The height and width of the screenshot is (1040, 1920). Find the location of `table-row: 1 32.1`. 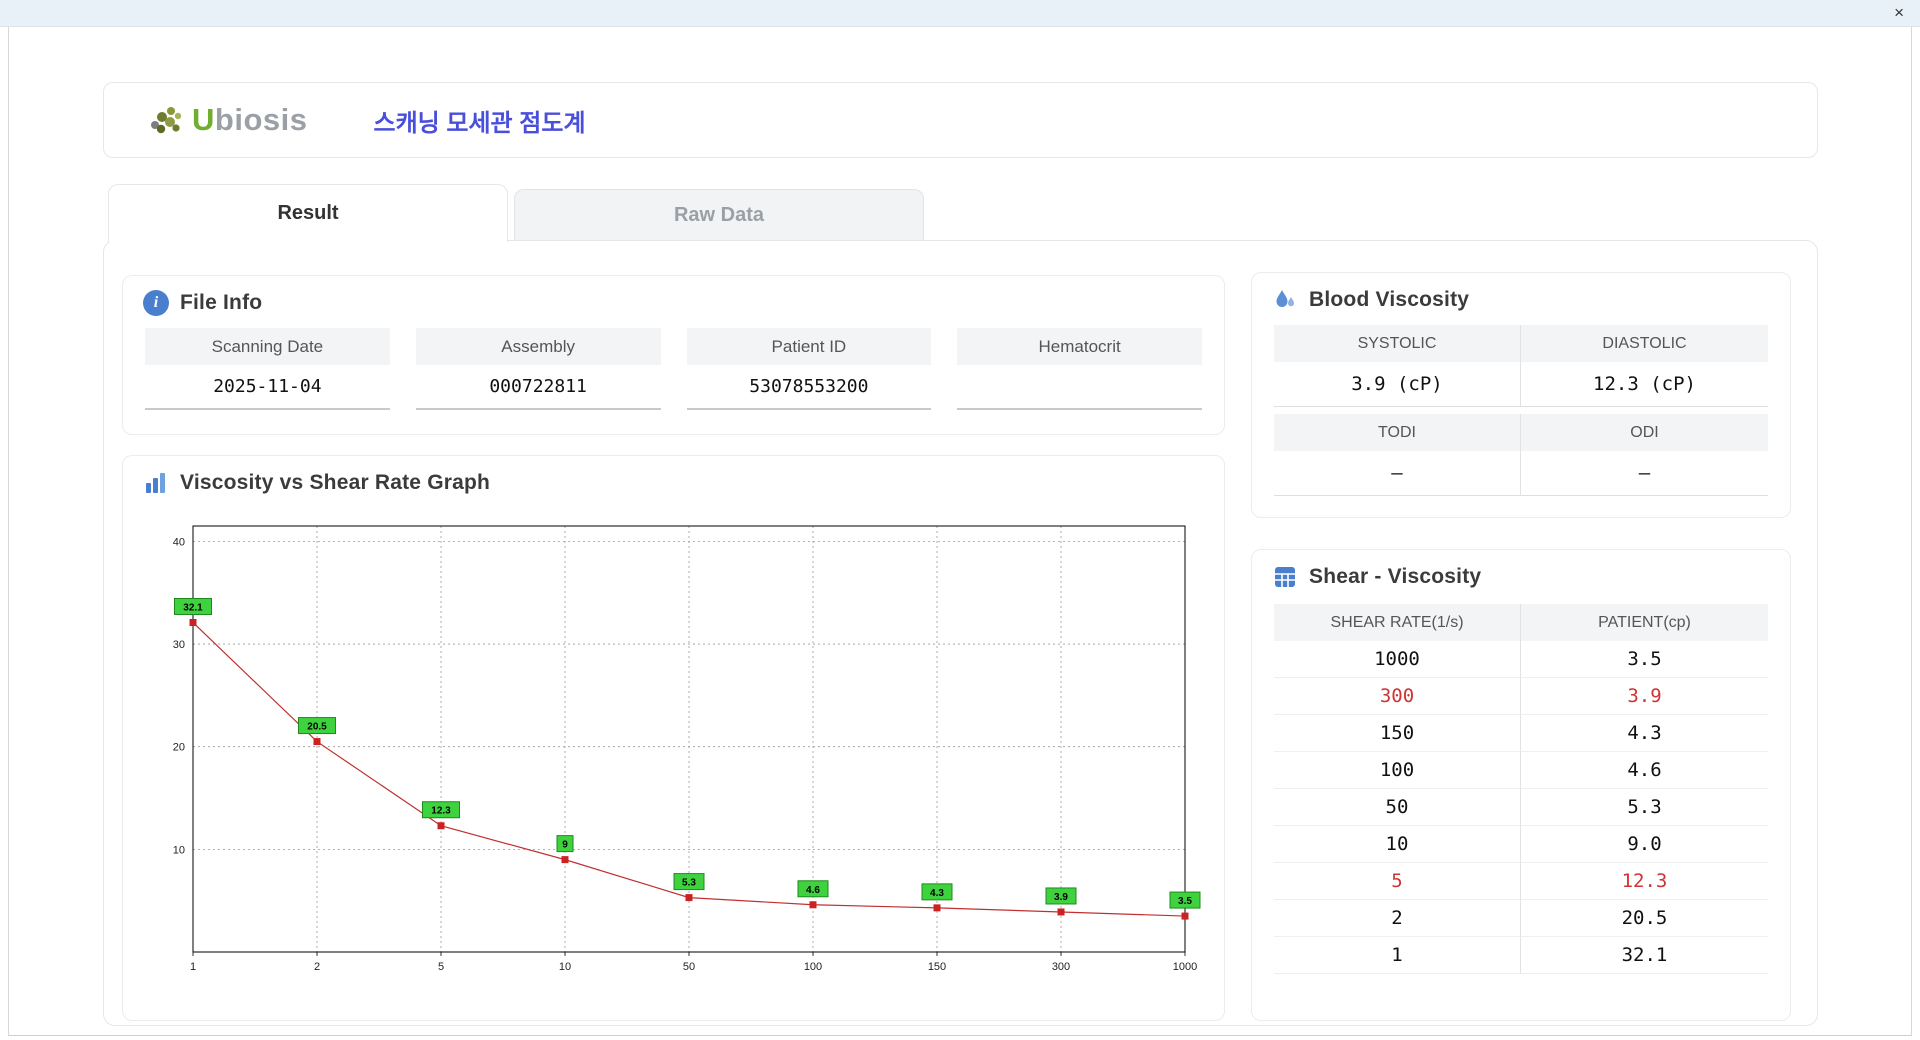

table-row: 1 32.1 is located at coordinates (1521, 955).